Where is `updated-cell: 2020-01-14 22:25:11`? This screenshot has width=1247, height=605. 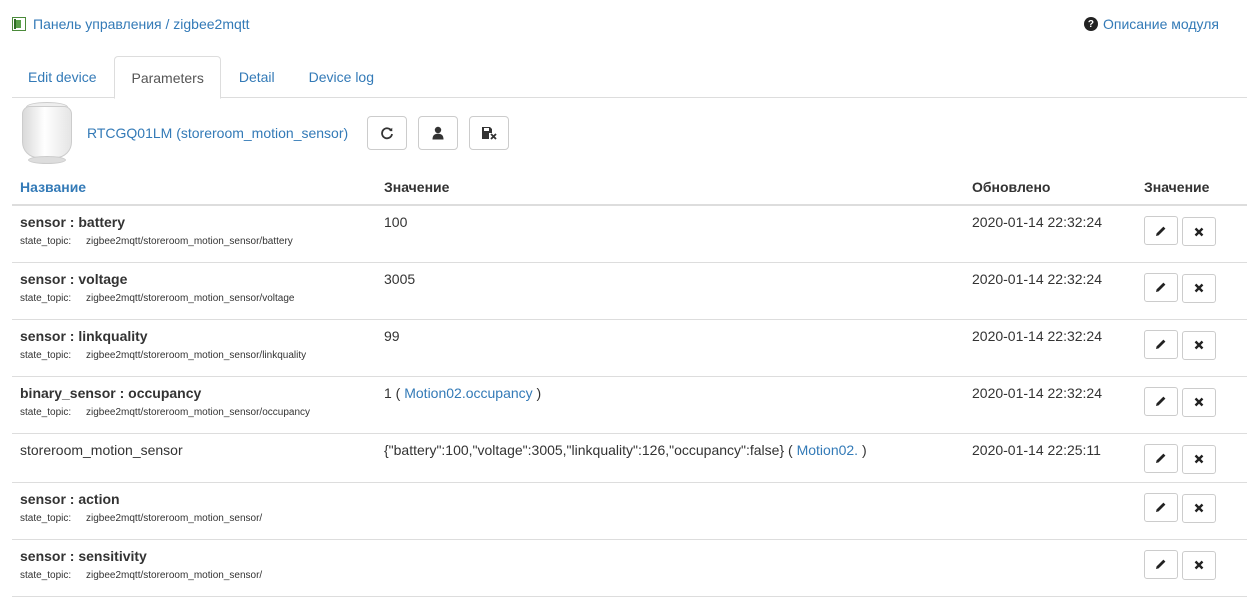 updated-cell: 2020-01-14 22:25:11 is located at coordinates (1050, 458).